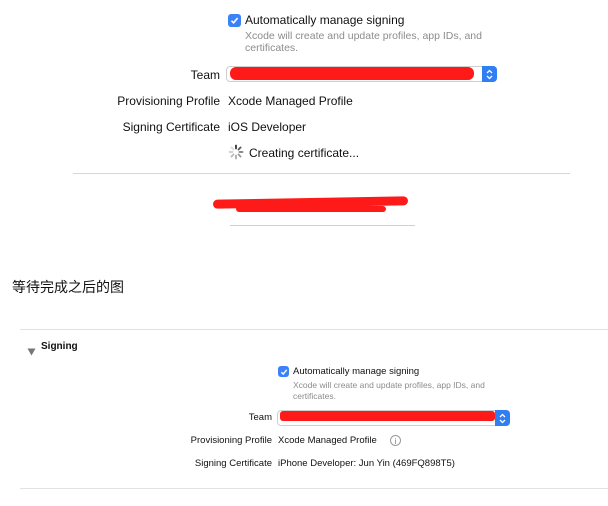 The height and width of the screenshot is (506, 608). What do you see at coordinates (352, 73) in the screenshot?
I see `team-redaction` at bounding box center [352, 73].